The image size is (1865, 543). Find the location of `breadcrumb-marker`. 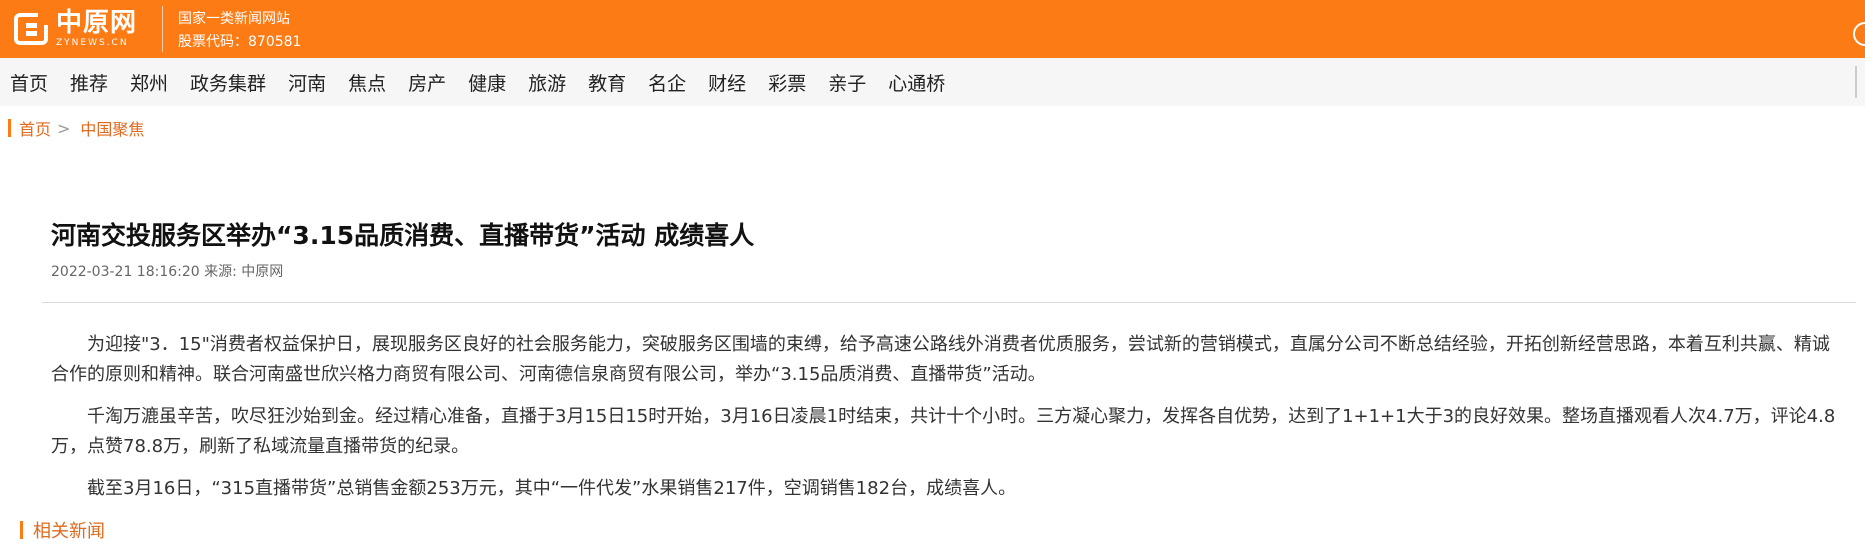

breadcrumb-marker is located at coordinates (9, 128).